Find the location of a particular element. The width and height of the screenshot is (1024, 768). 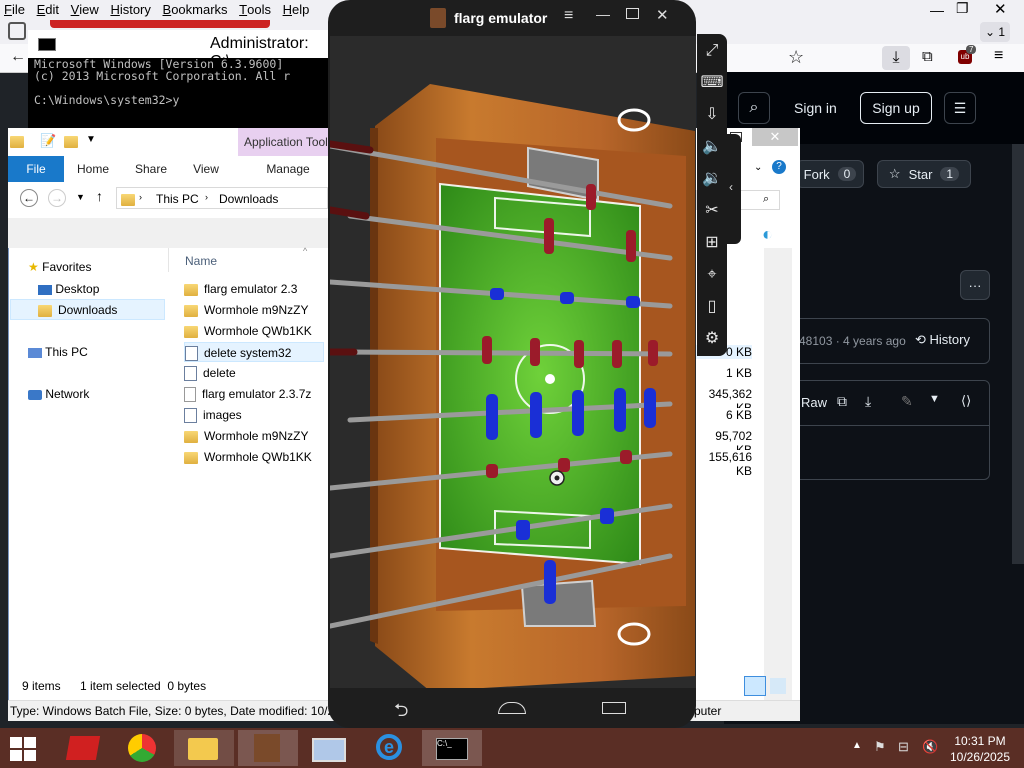

multi-instance-icon: ⊞ is located at coordinates (712, 243).